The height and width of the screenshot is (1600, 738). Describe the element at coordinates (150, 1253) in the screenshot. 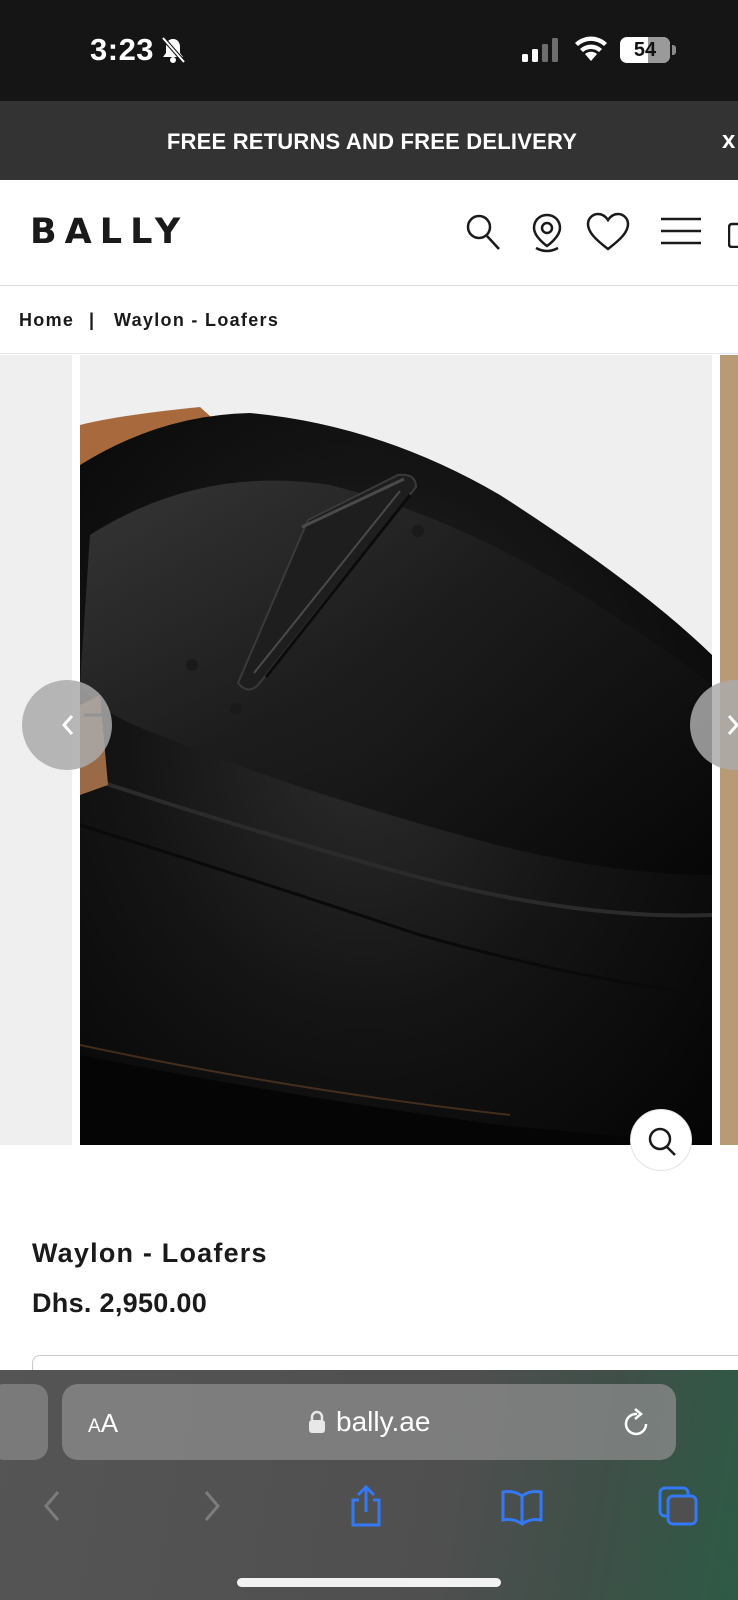

I see `product-title: Waylon - Loafers` at that location.